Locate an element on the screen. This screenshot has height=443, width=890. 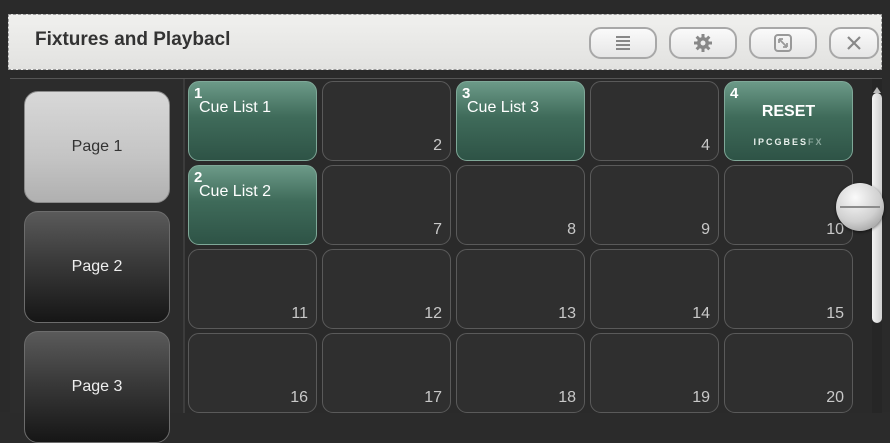
gear-icon is located at coordinates (703, 43).